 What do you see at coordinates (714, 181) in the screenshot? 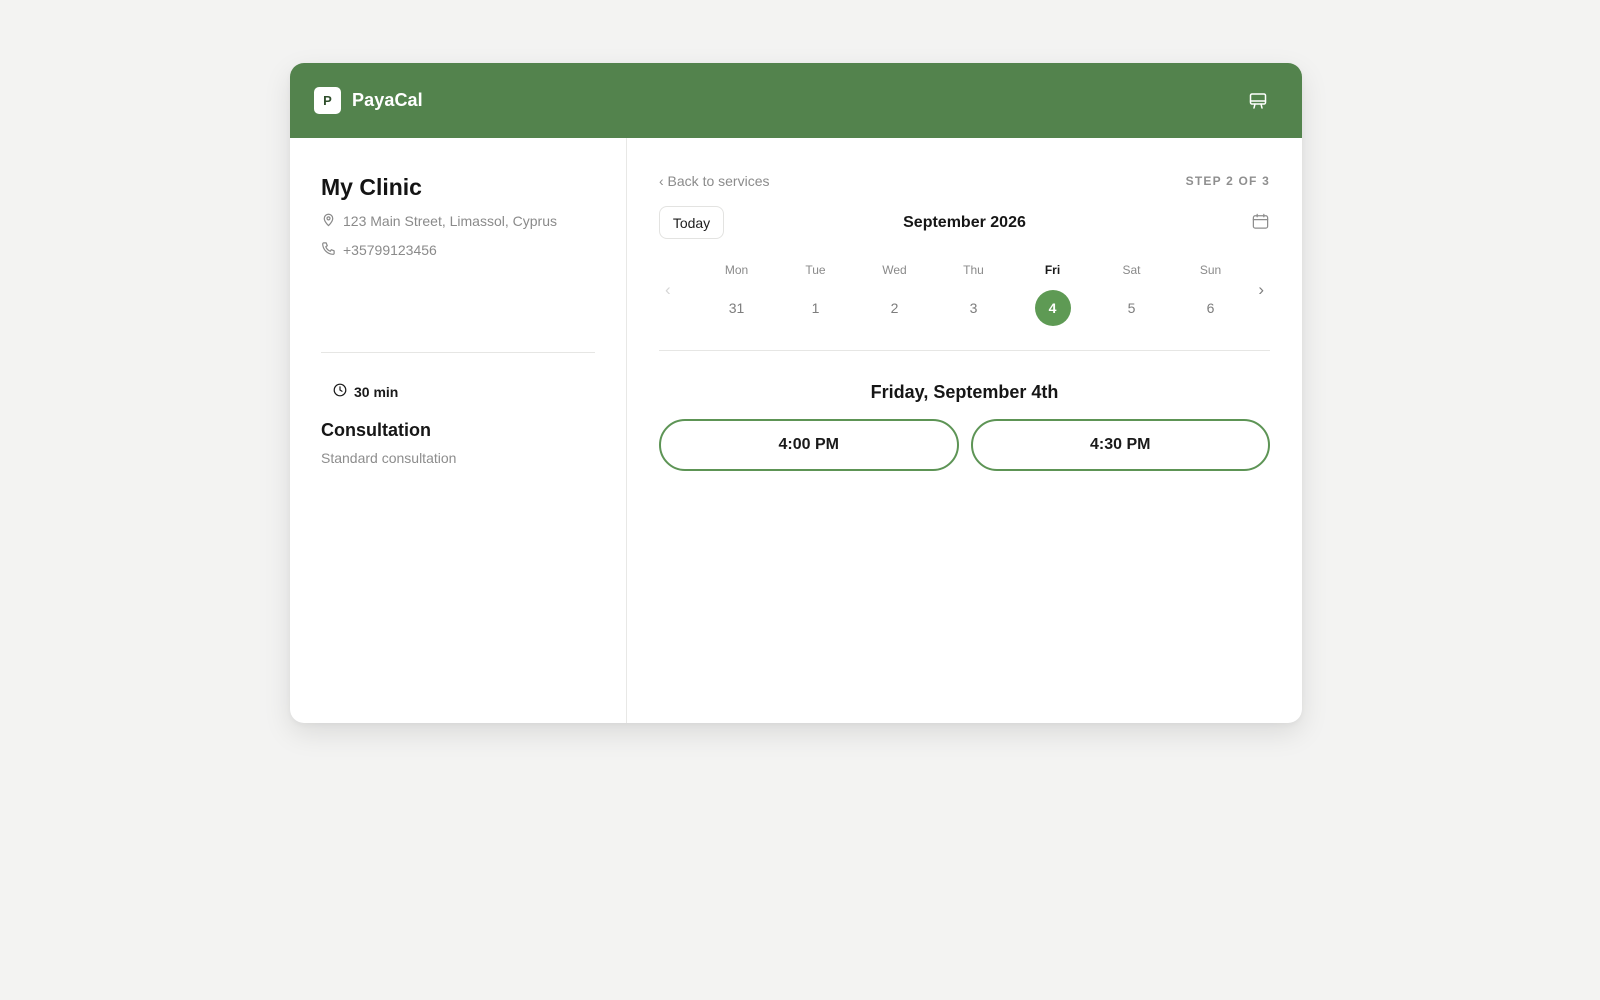
I see `back-to-services-link: ‹ Back to services` at bounding box center [714, 181].